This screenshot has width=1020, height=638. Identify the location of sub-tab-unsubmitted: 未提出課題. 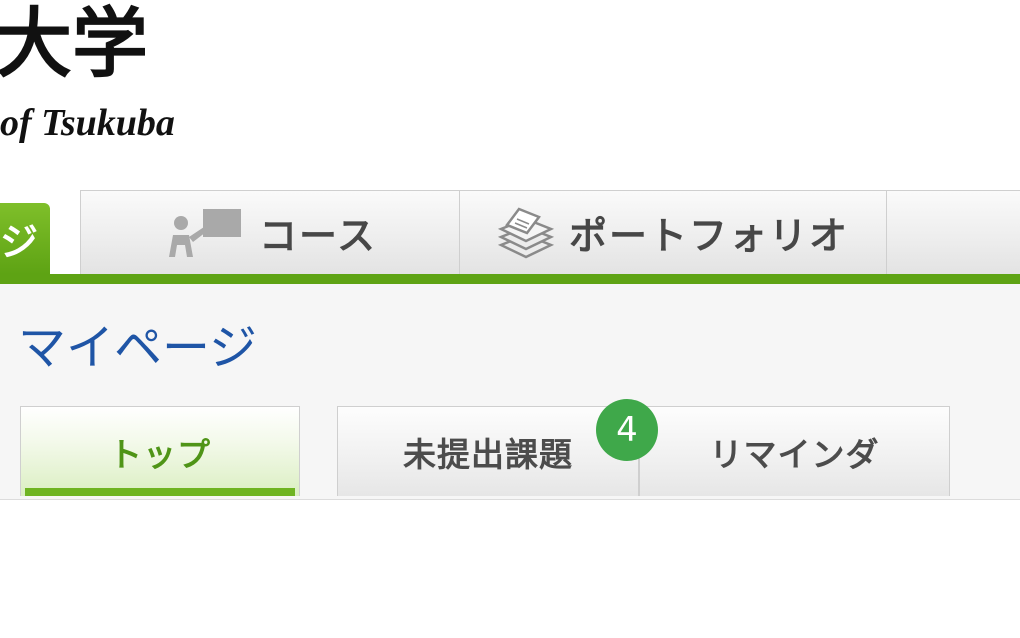
(488, 451).